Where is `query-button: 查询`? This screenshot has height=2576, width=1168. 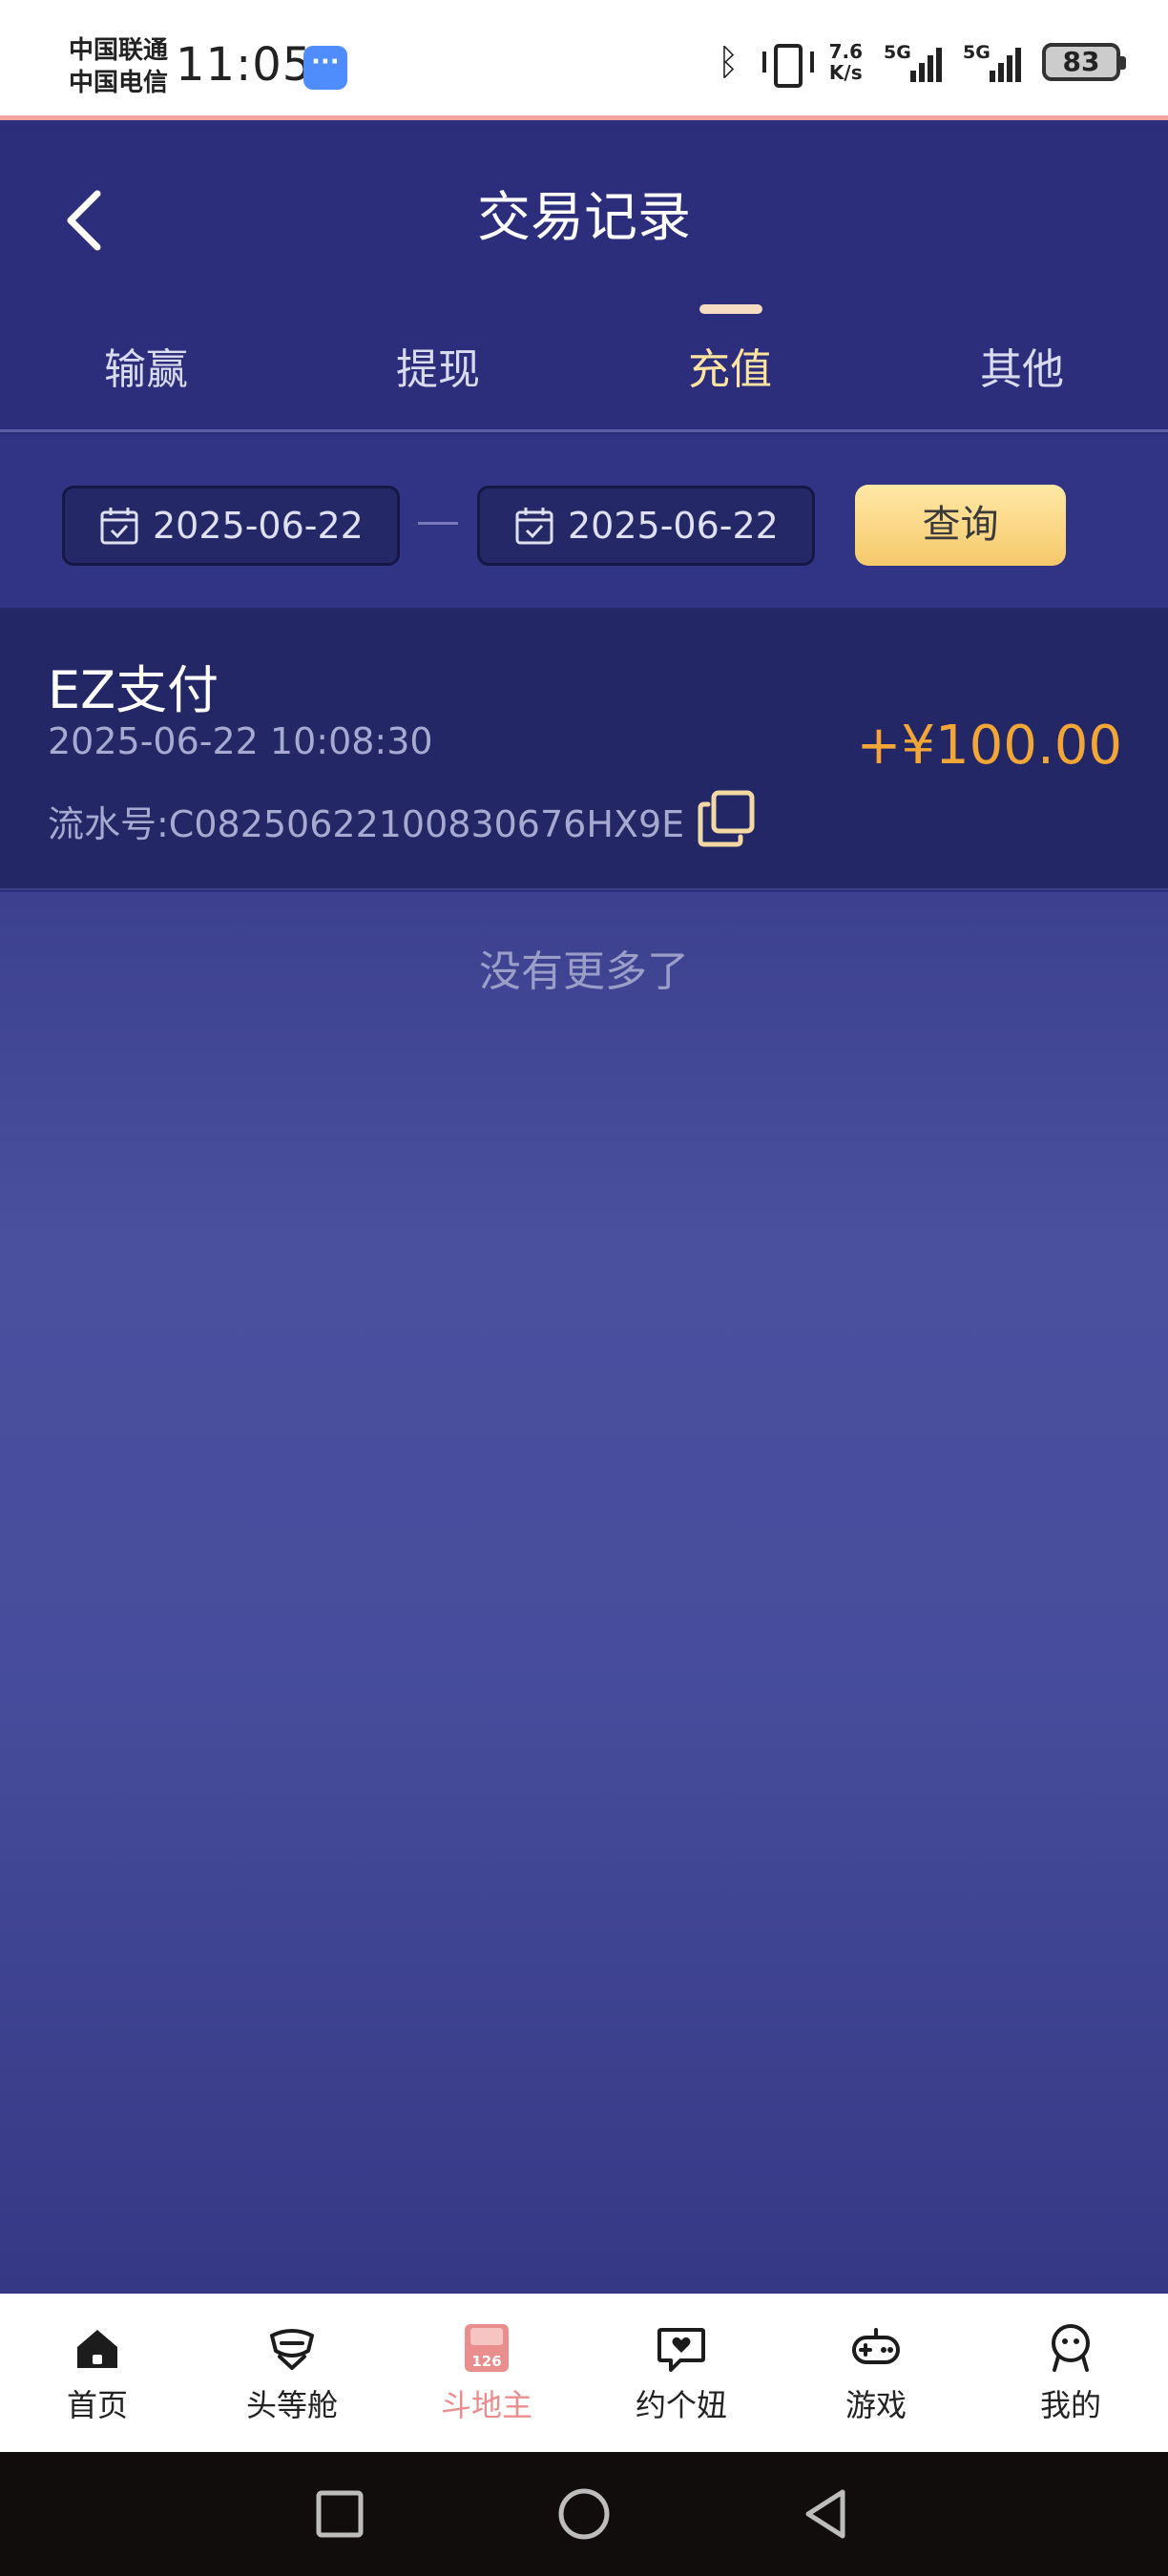 query-button: 查询 is located at coordinates (960, 525).